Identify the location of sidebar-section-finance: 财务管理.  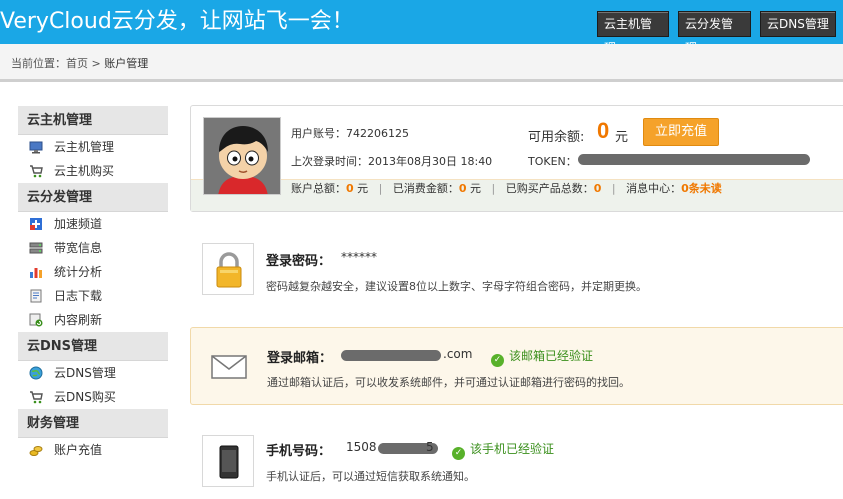
(93, 423).